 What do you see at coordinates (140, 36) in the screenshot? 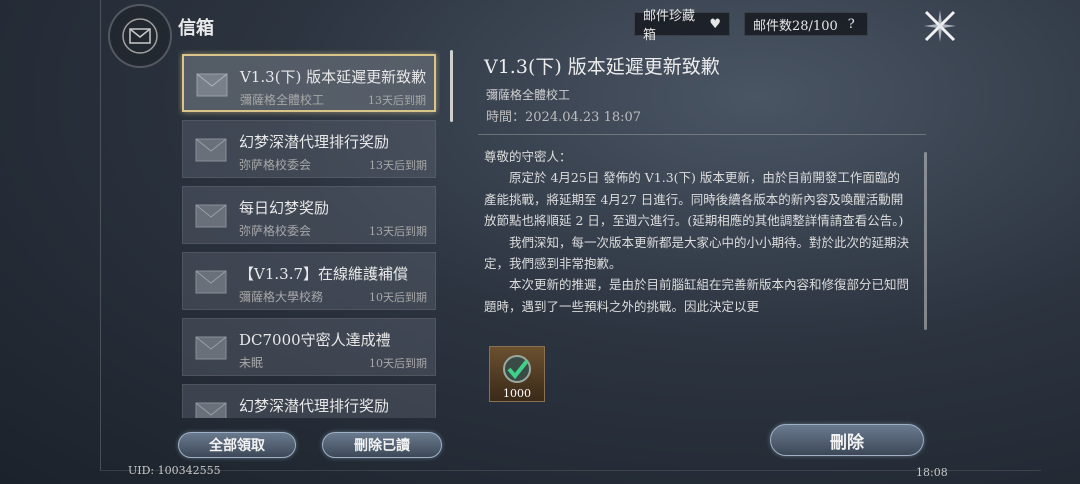
I see `mail-emblem-icon` at bounding box center [140, 36].